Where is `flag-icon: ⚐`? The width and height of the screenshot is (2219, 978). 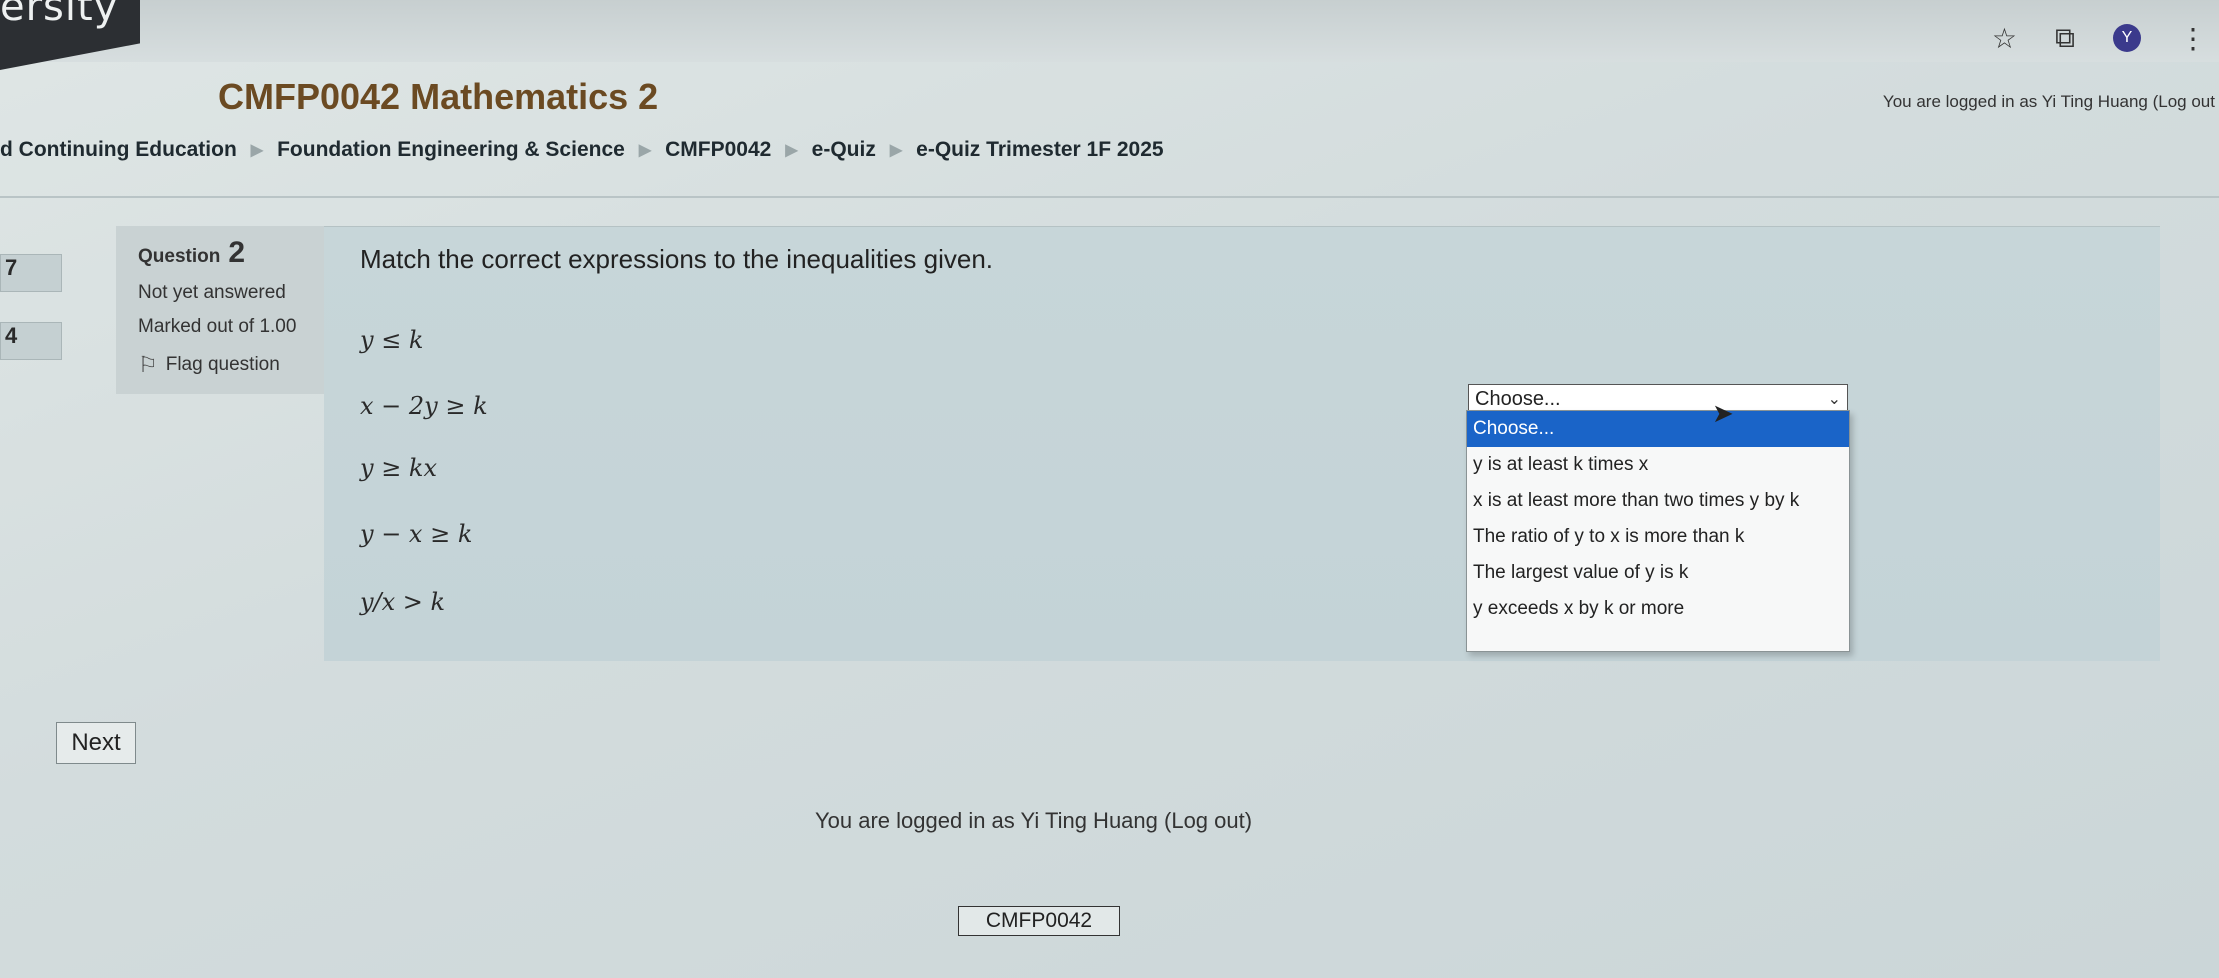 flag-icon: ⚐ is located at coordinates (148, 364).